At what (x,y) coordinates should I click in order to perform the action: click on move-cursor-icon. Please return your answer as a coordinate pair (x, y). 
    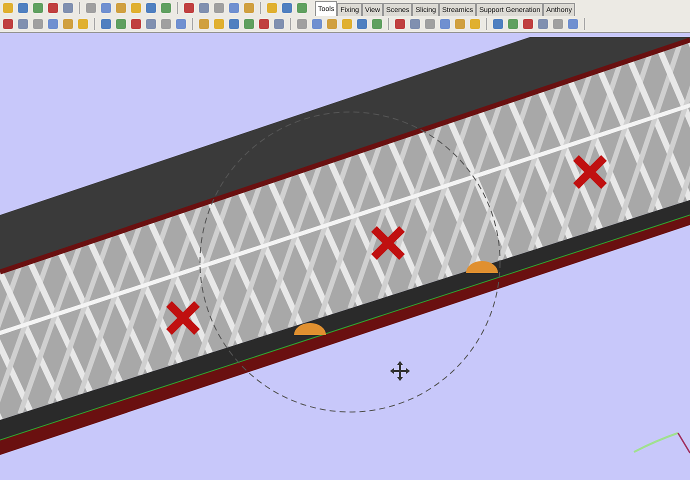
    Looking at the image, I should click on (400, 371).